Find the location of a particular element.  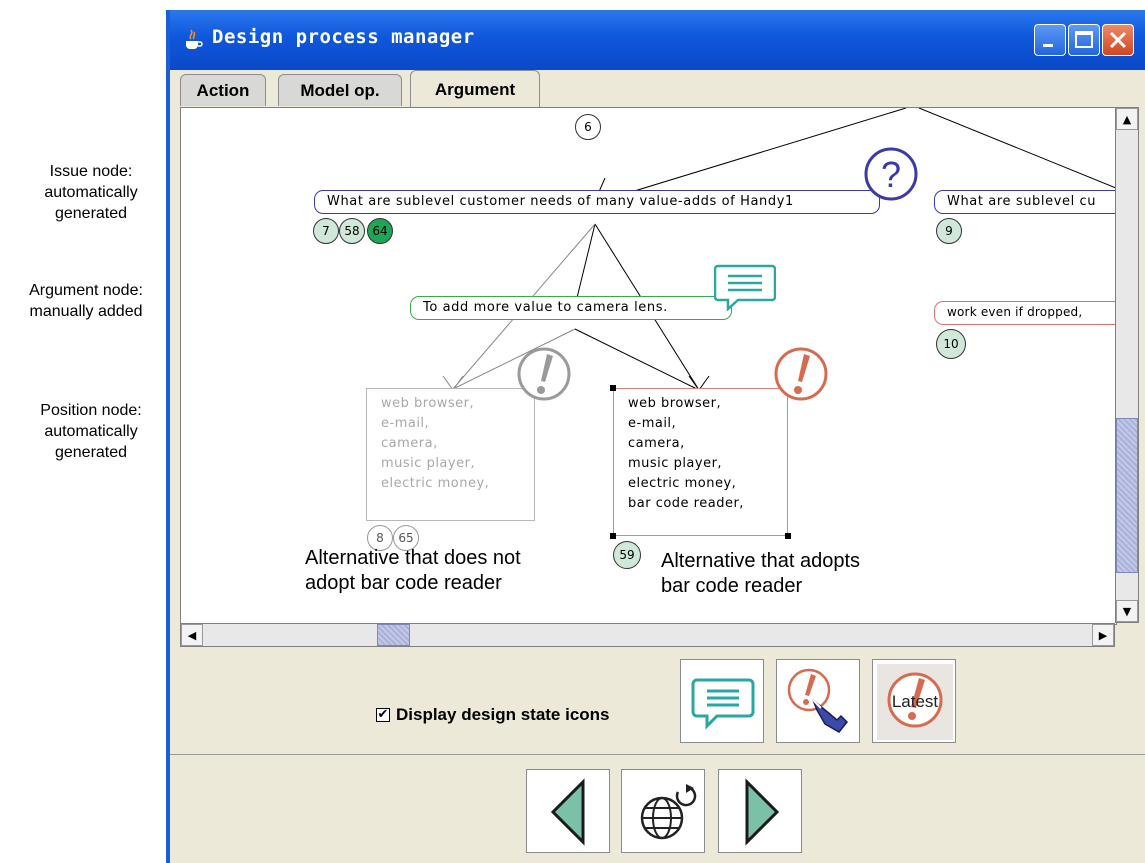

checkbox-label: Display design state icons is located at coordinates (503, 714).